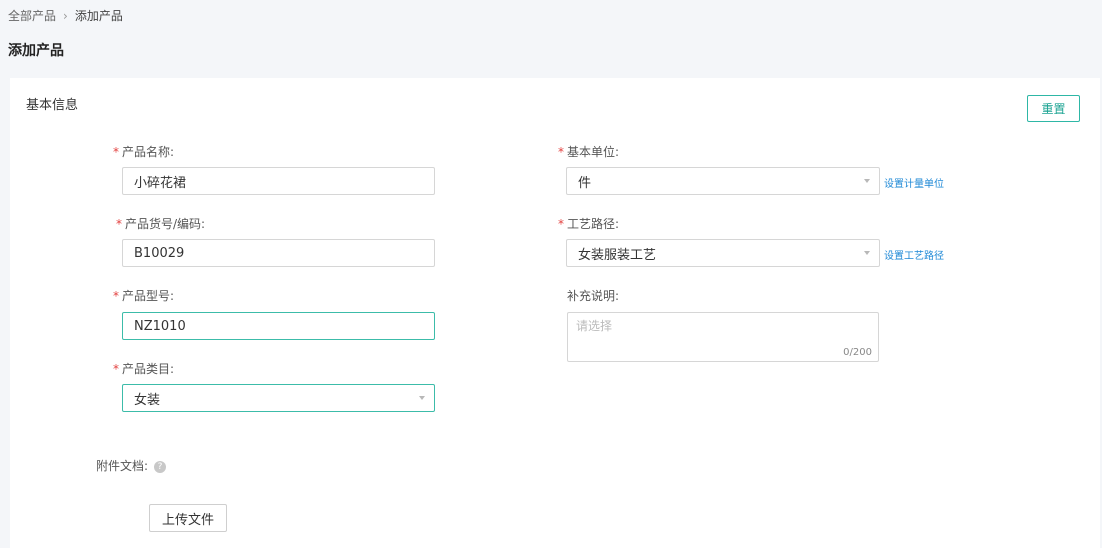  Describe the element at coordinates (723, 253) in the screenshot. I see `process-route-select: 女装服装工艺` at that location.